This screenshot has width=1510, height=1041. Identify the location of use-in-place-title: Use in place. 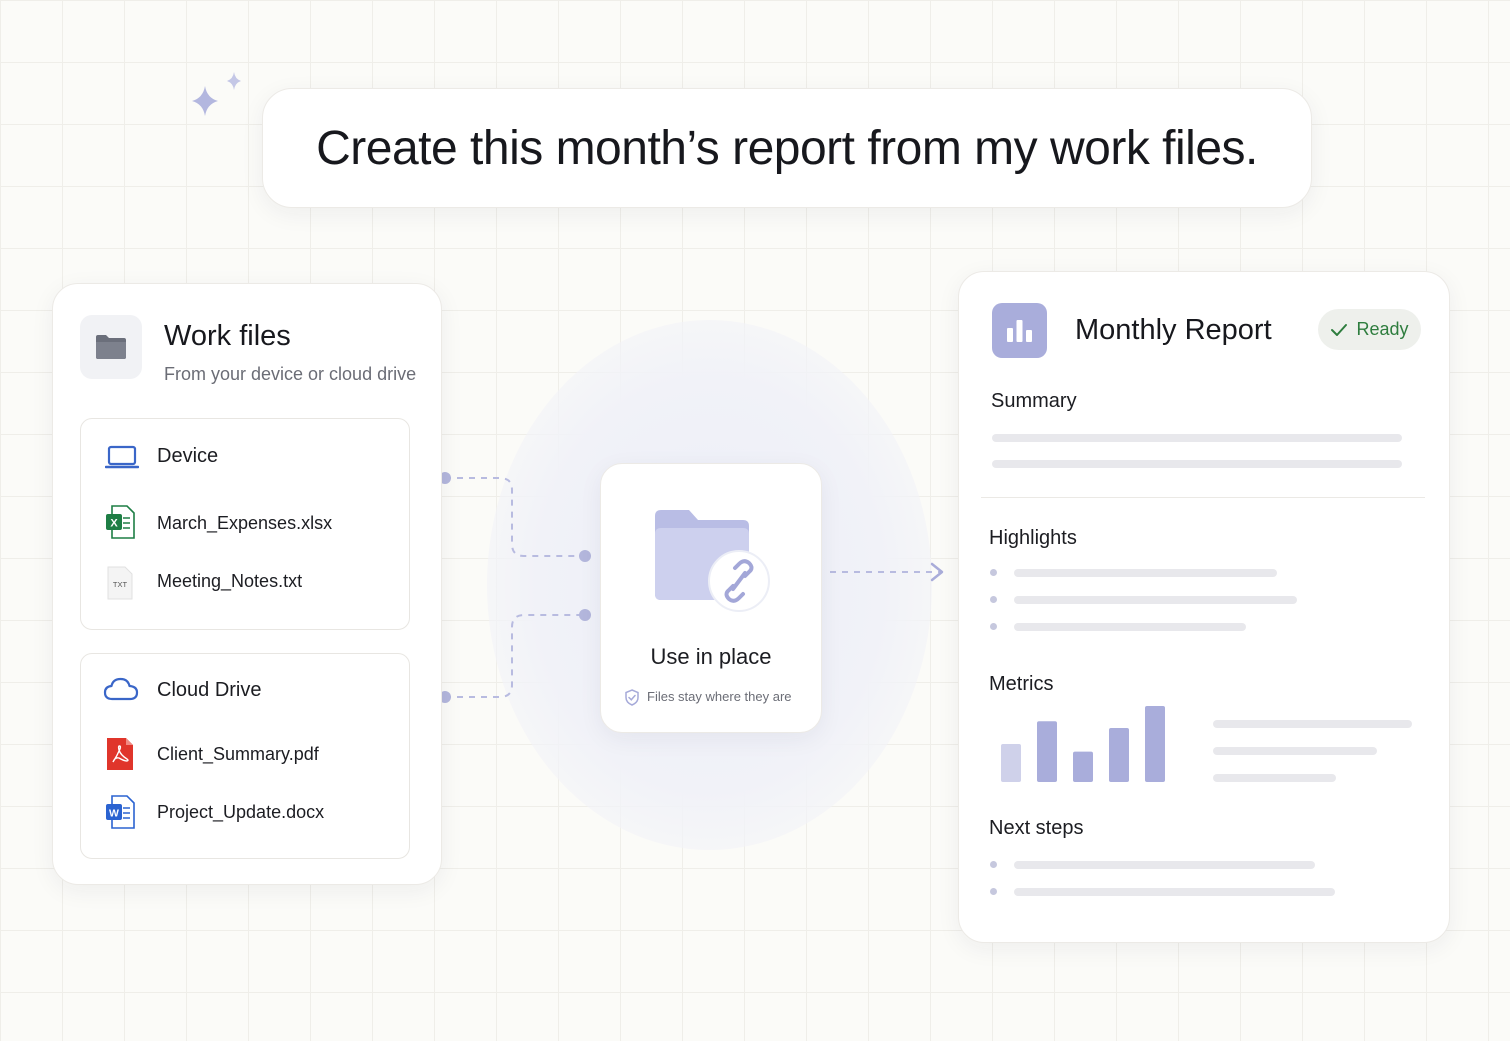
(711, 656).